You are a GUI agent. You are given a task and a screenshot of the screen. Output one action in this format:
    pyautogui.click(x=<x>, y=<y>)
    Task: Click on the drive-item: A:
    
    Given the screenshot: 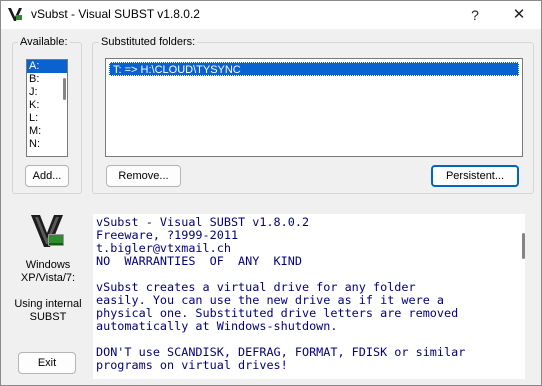 What is the action you would take?
    pyautogui.click(x=47, y=66)
    